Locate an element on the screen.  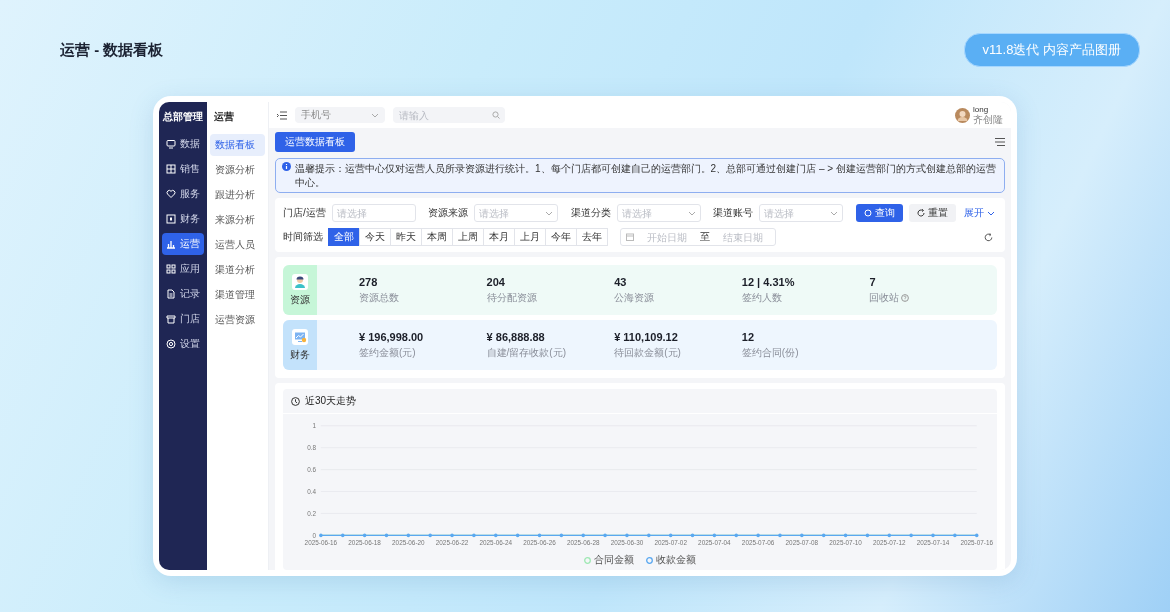
stat-label: 签约金额(元) is located at coordinates (387, 352).